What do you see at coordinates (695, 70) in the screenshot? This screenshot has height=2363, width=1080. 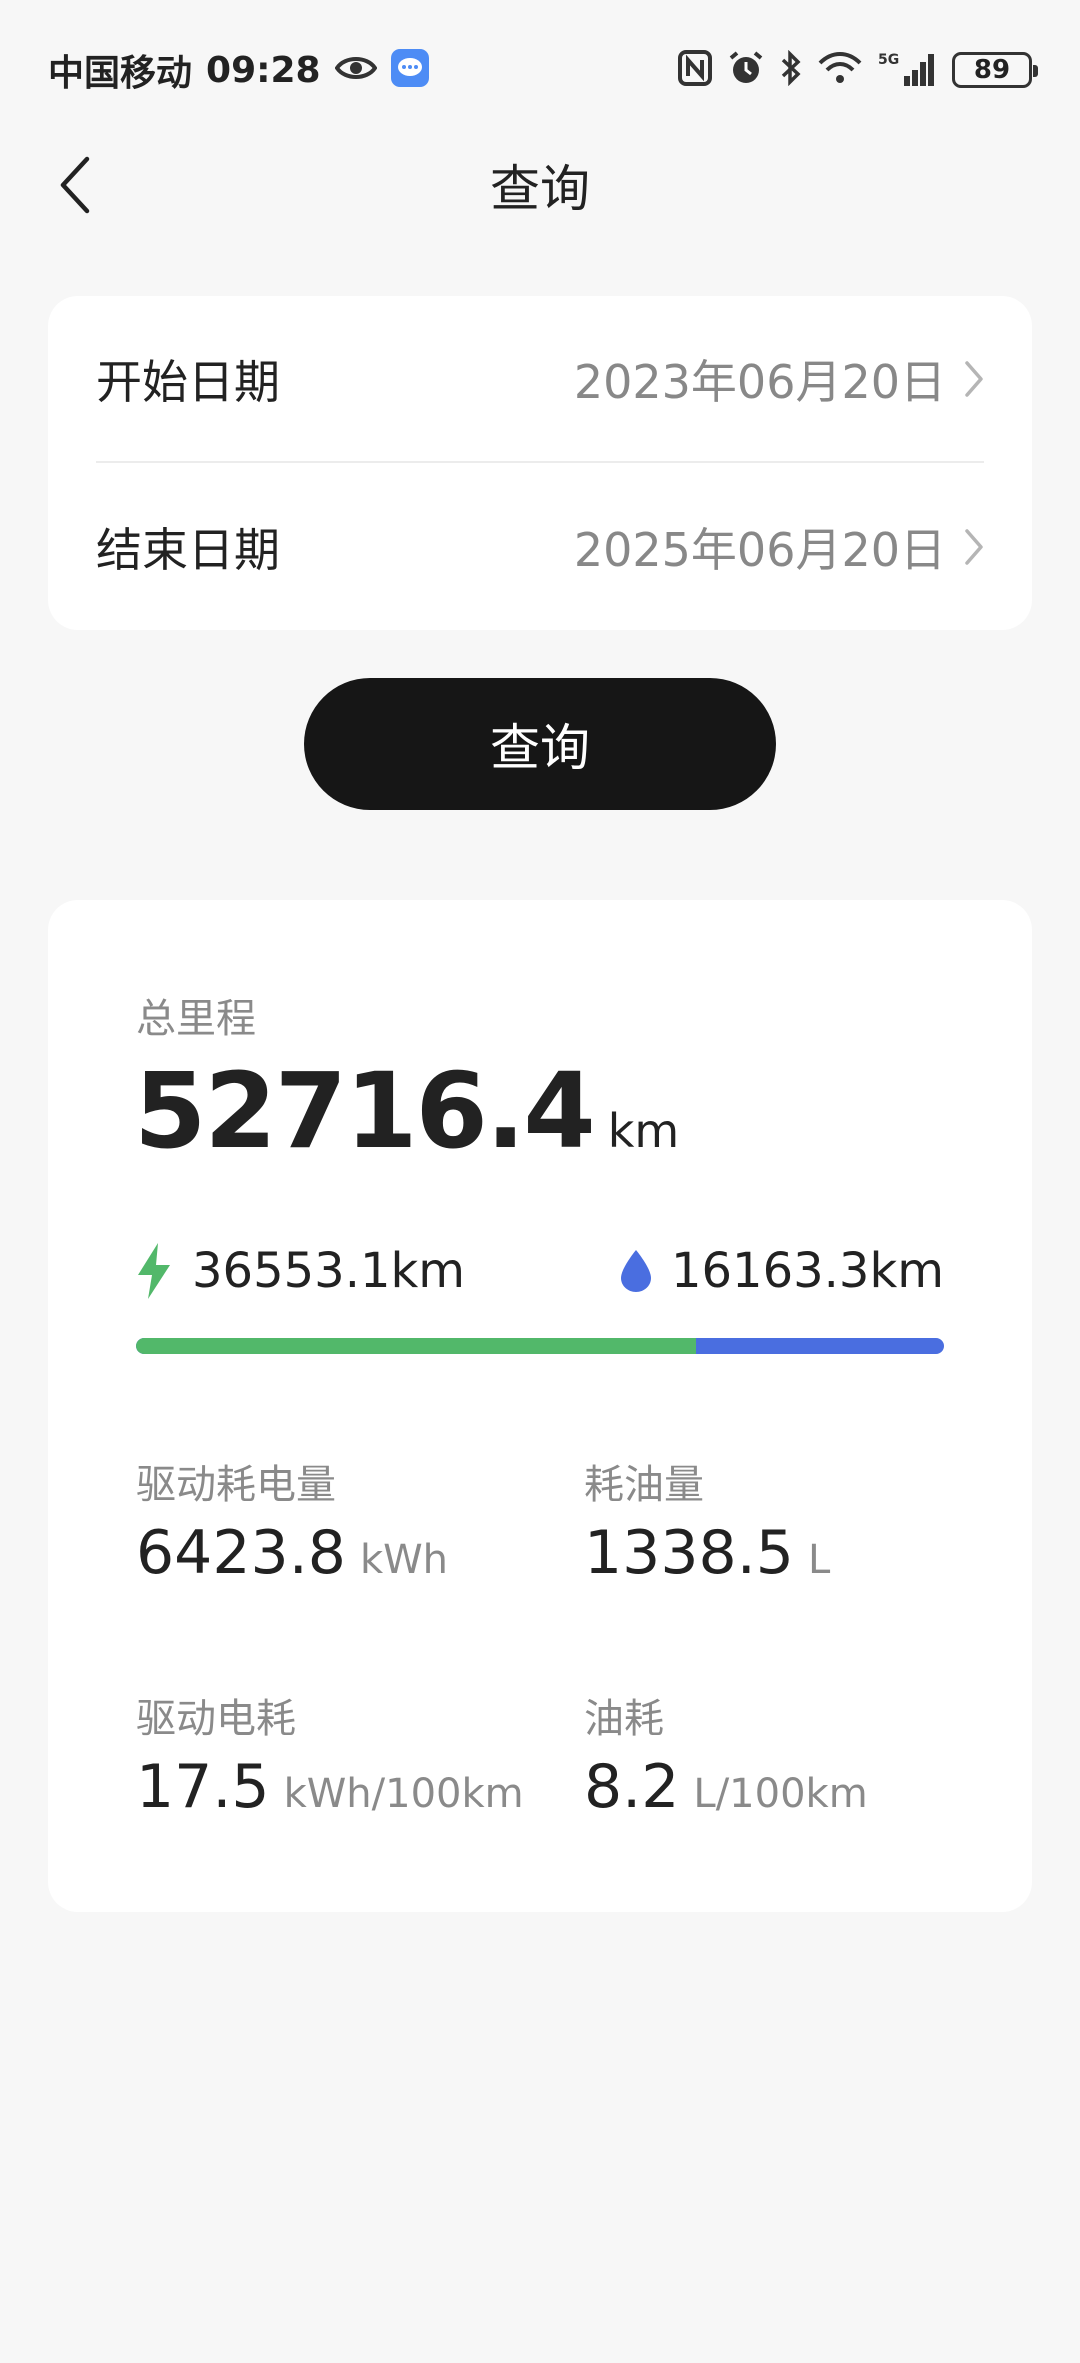 I see `nfc-icon` at bounding box center [695, 70].